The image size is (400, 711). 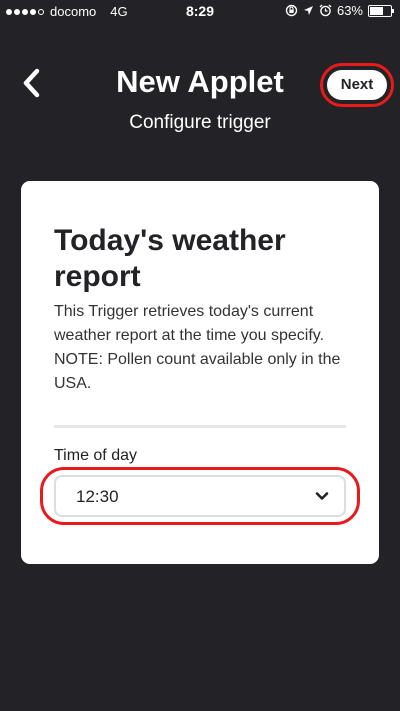 What do you see at coordinates (291, 10) in the screenshot?
I see `rotation-lock-icon` at bounding box center [291, 10].